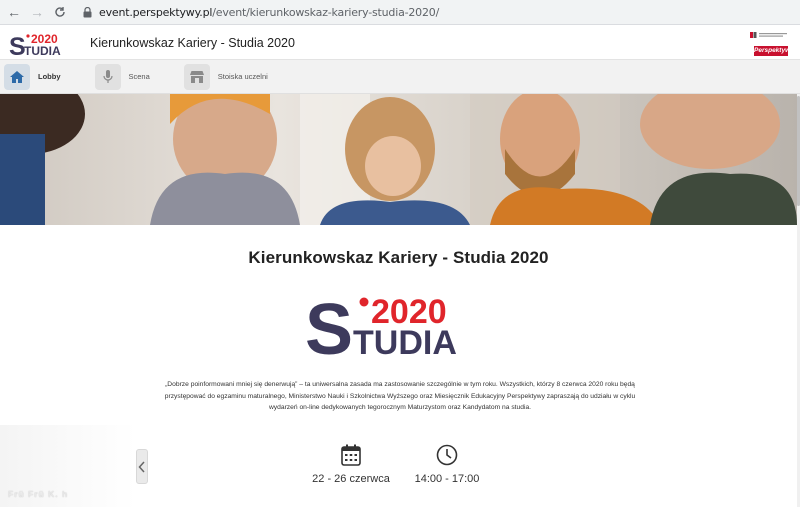  What do you see at coordinates (38, 494) in the screenshot?
I see `overlay-watermark-text: Frü Frü K. h` at bounding box center [38, 494].